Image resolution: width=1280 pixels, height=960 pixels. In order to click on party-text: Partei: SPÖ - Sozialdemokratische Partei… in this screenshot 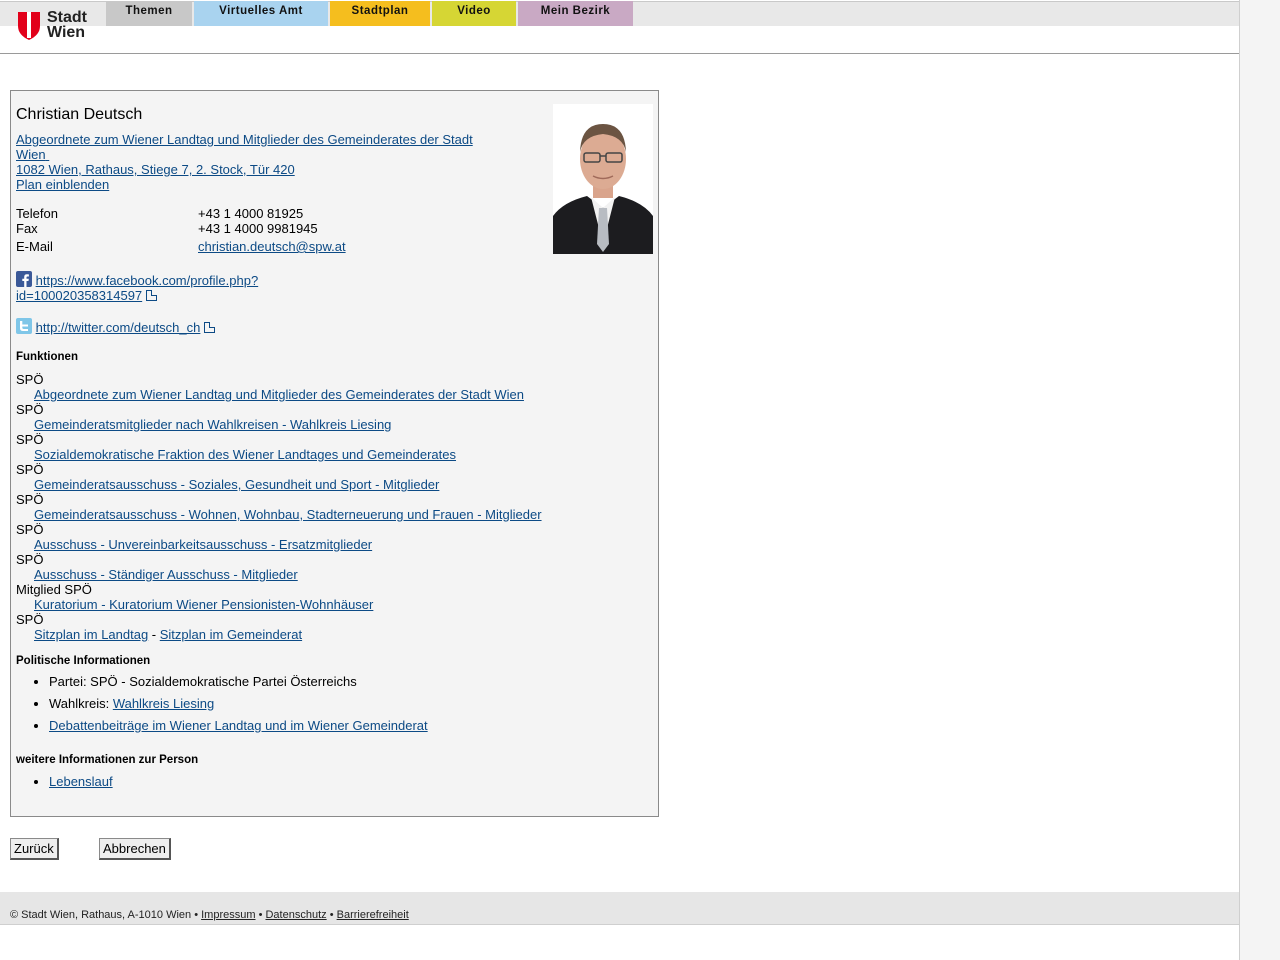, I will do `click(203, 681)`.